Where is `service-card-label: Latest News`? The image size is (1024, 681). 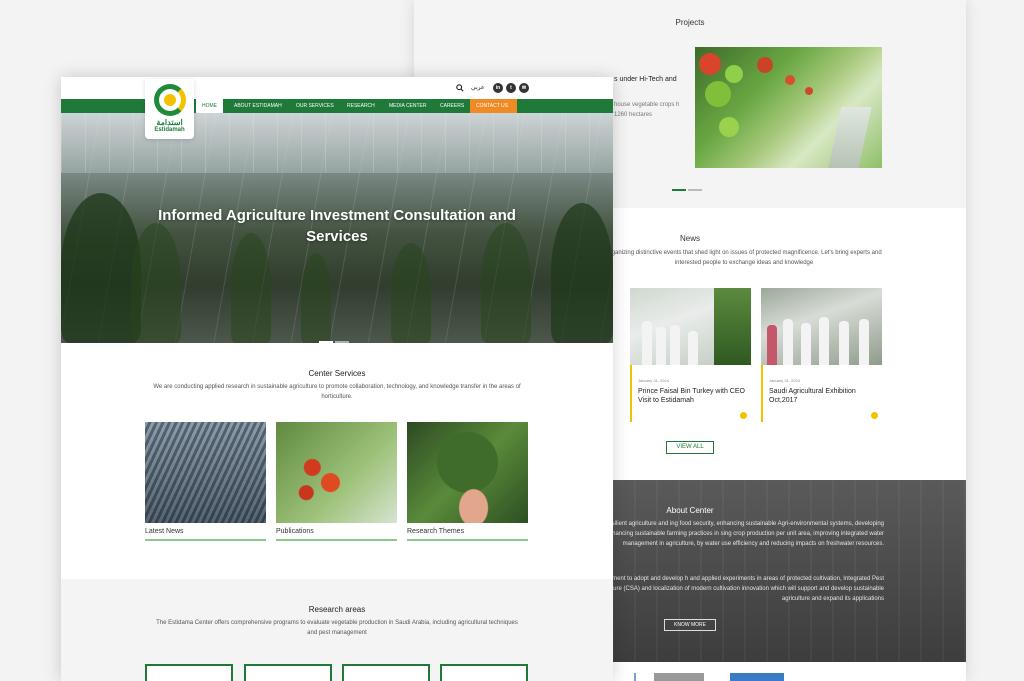
service-card-label: Latest News is located at coordinates (205, 531).